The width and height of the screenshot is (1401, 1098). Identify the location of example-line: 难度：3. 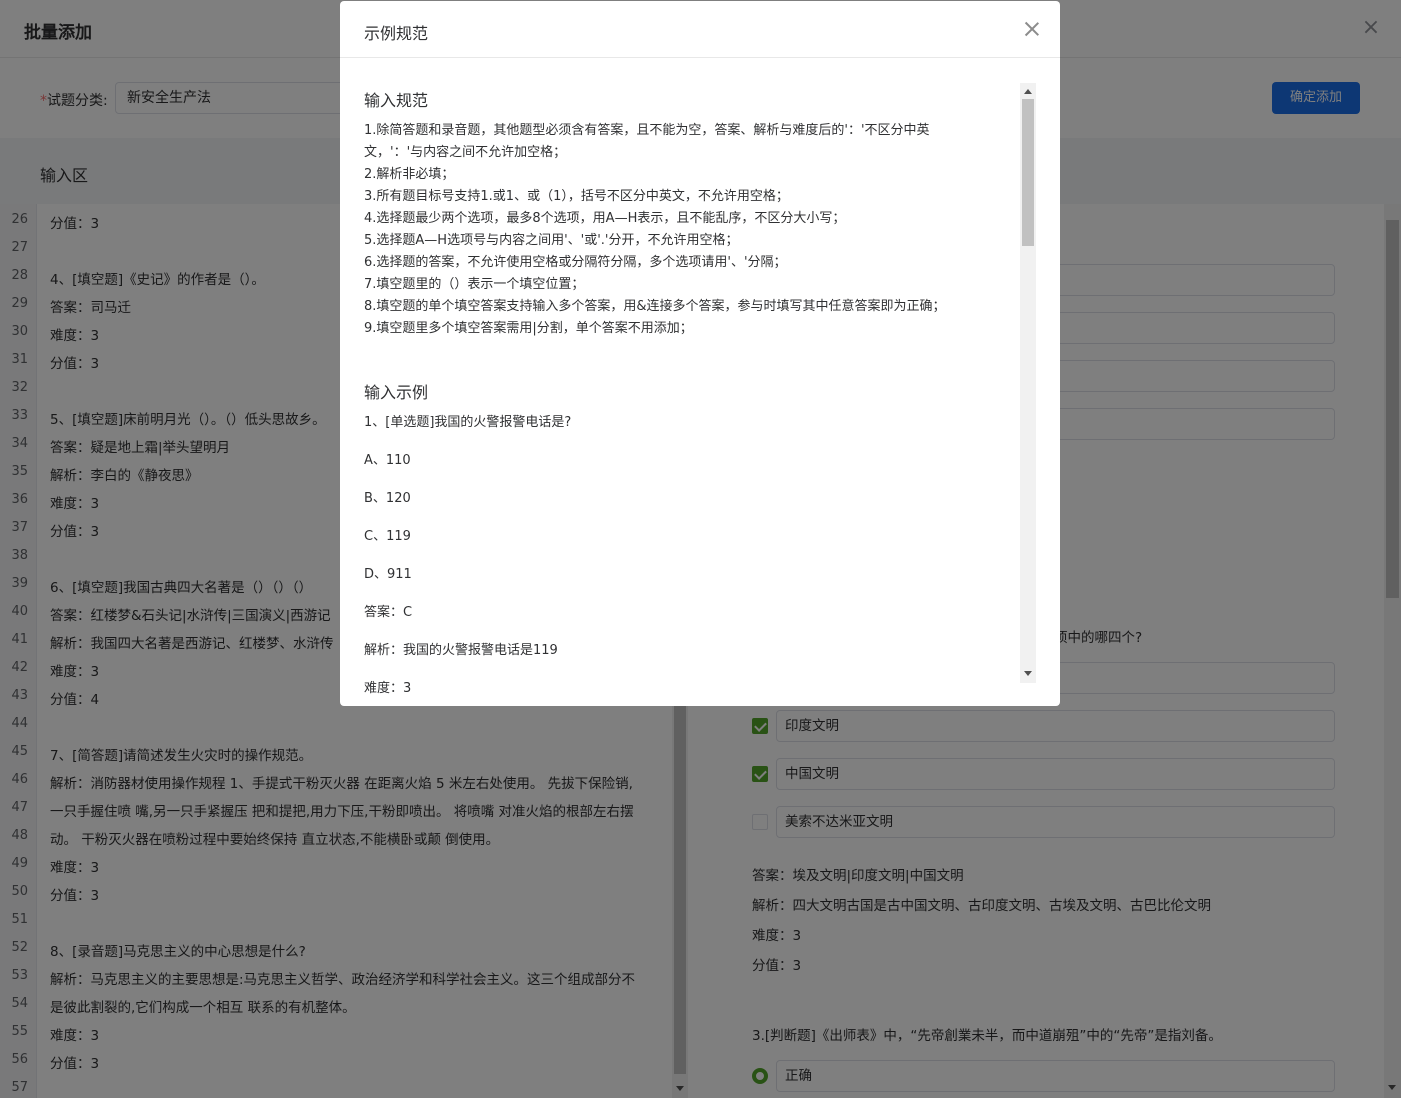
(388, 688).